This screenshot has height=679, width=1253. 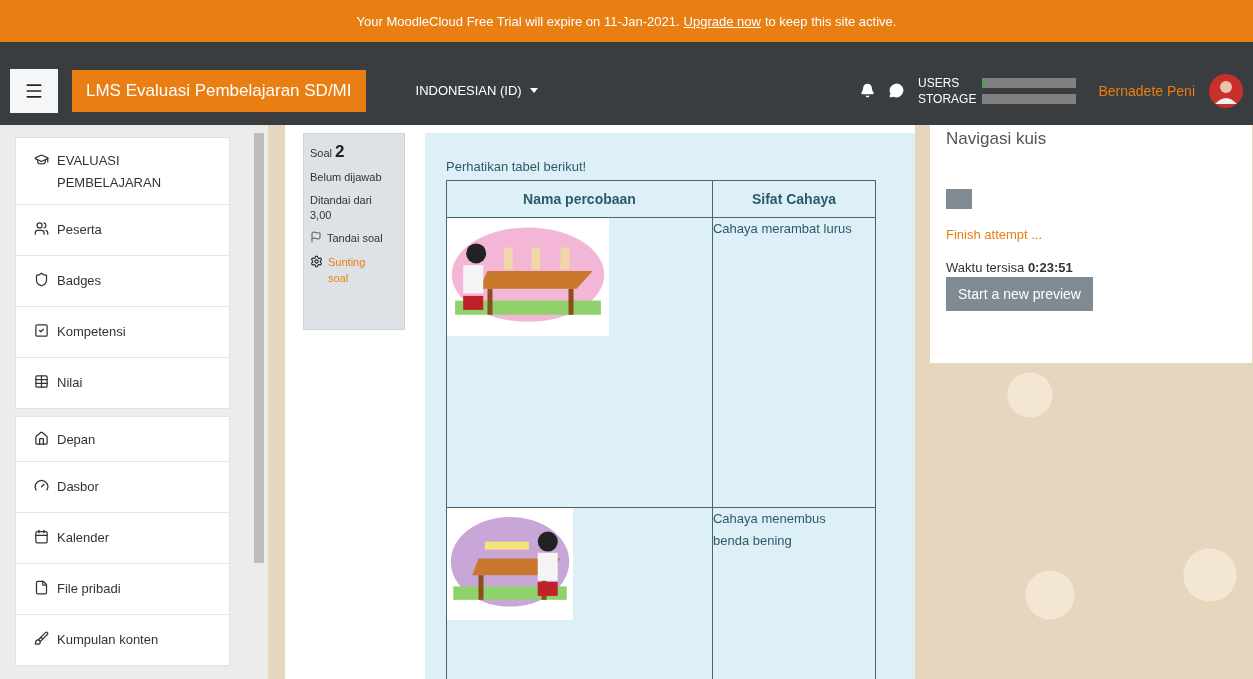 I want to click on users-icon, so click(x=41, y=228).